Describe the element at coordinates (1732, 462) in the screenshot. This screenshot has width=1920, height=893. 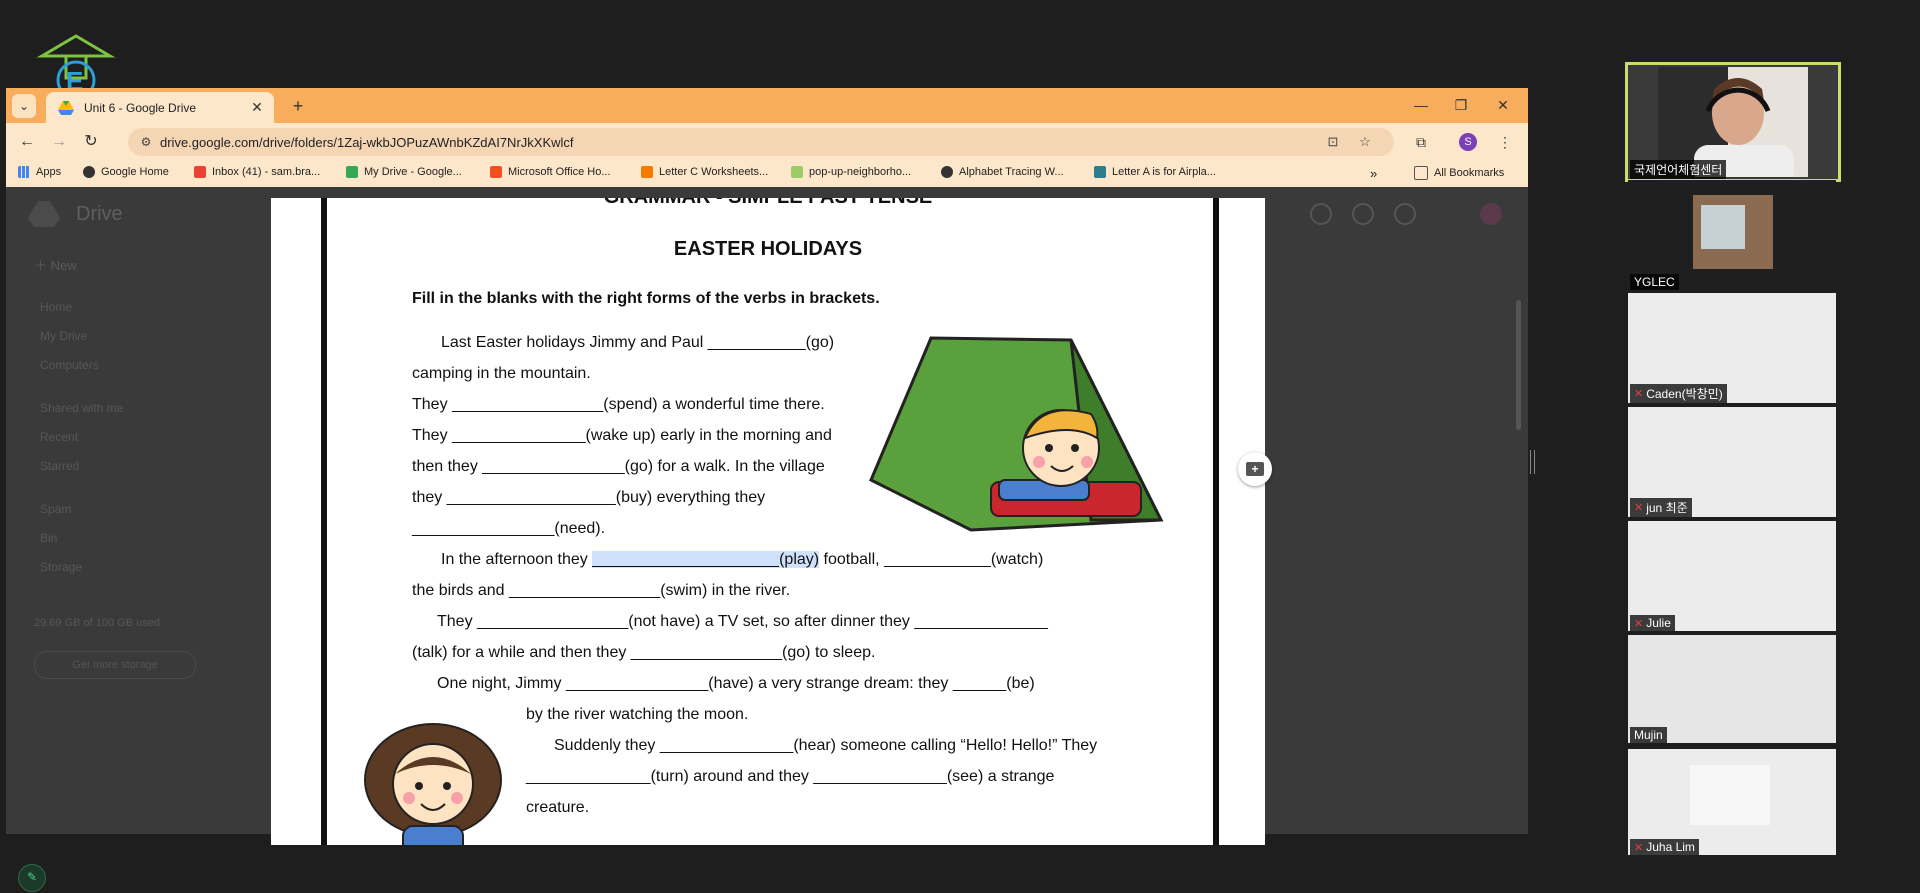
I see `participant-tile: ✕ jun 최준` at that location.